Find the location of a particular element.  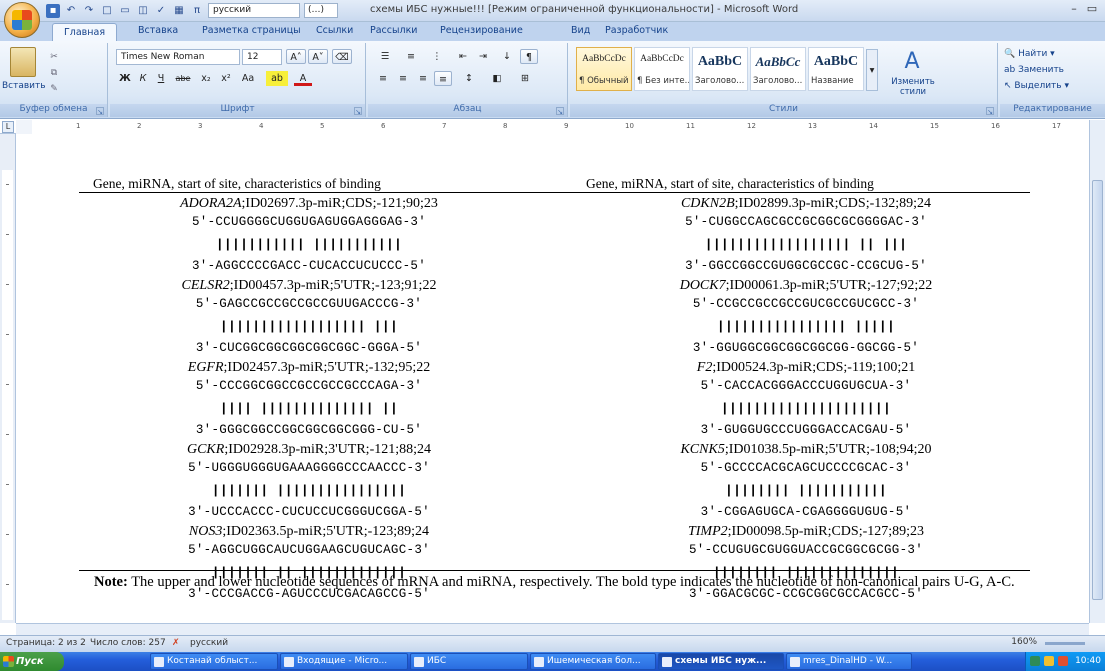

save-icon: ▪ is located at coordinates (53, 10).